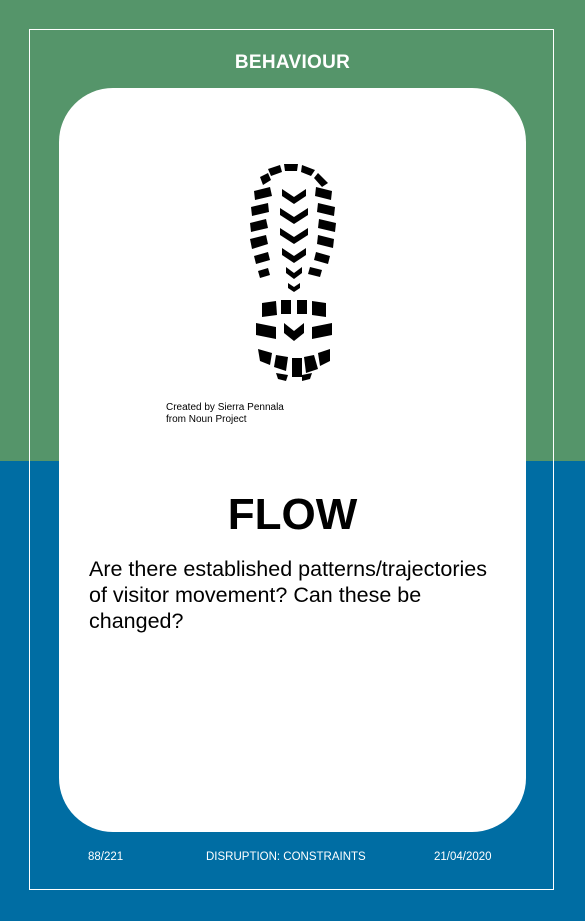  What do you see at coordinates (106, 857) in the screenshot?
I see `card-number: 88/221` at bounding box center [106, 857].